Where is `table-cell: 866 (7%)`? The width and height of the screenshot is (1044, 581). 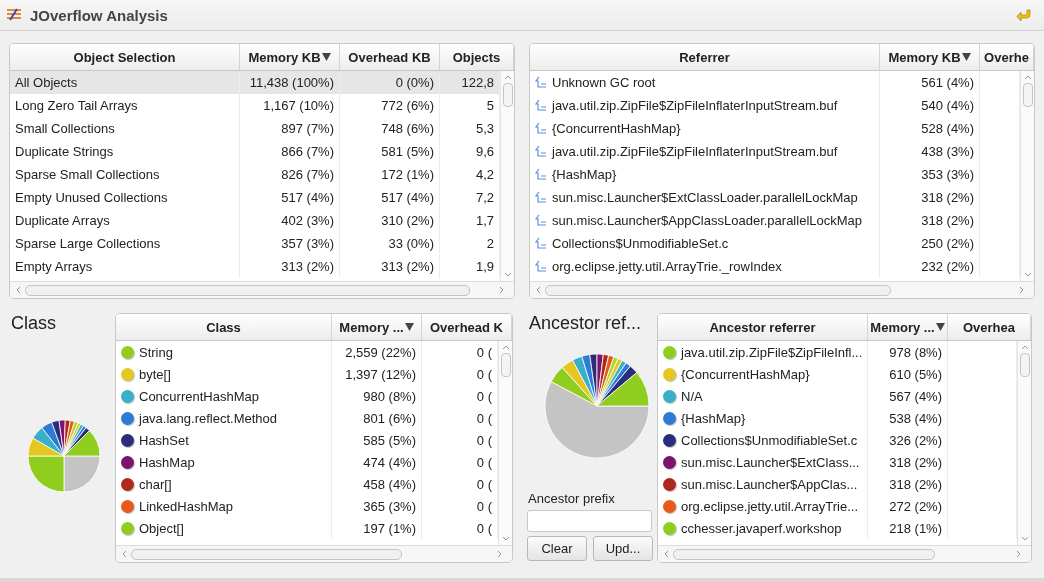 table-cell: 866 (7%) is located at coordinates (290, 151).